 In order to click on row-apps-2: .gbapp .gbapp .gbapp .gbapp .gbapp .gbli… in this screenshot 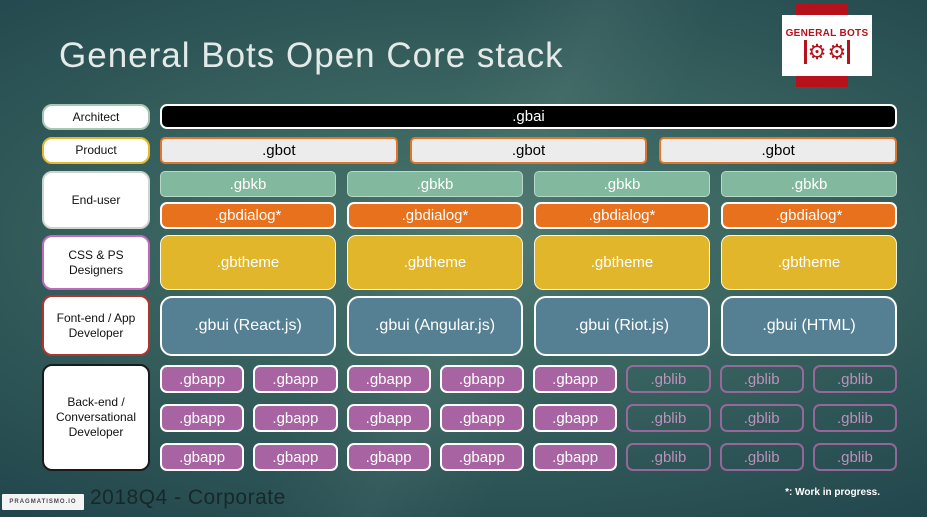, I will do `click(528, 418)`.